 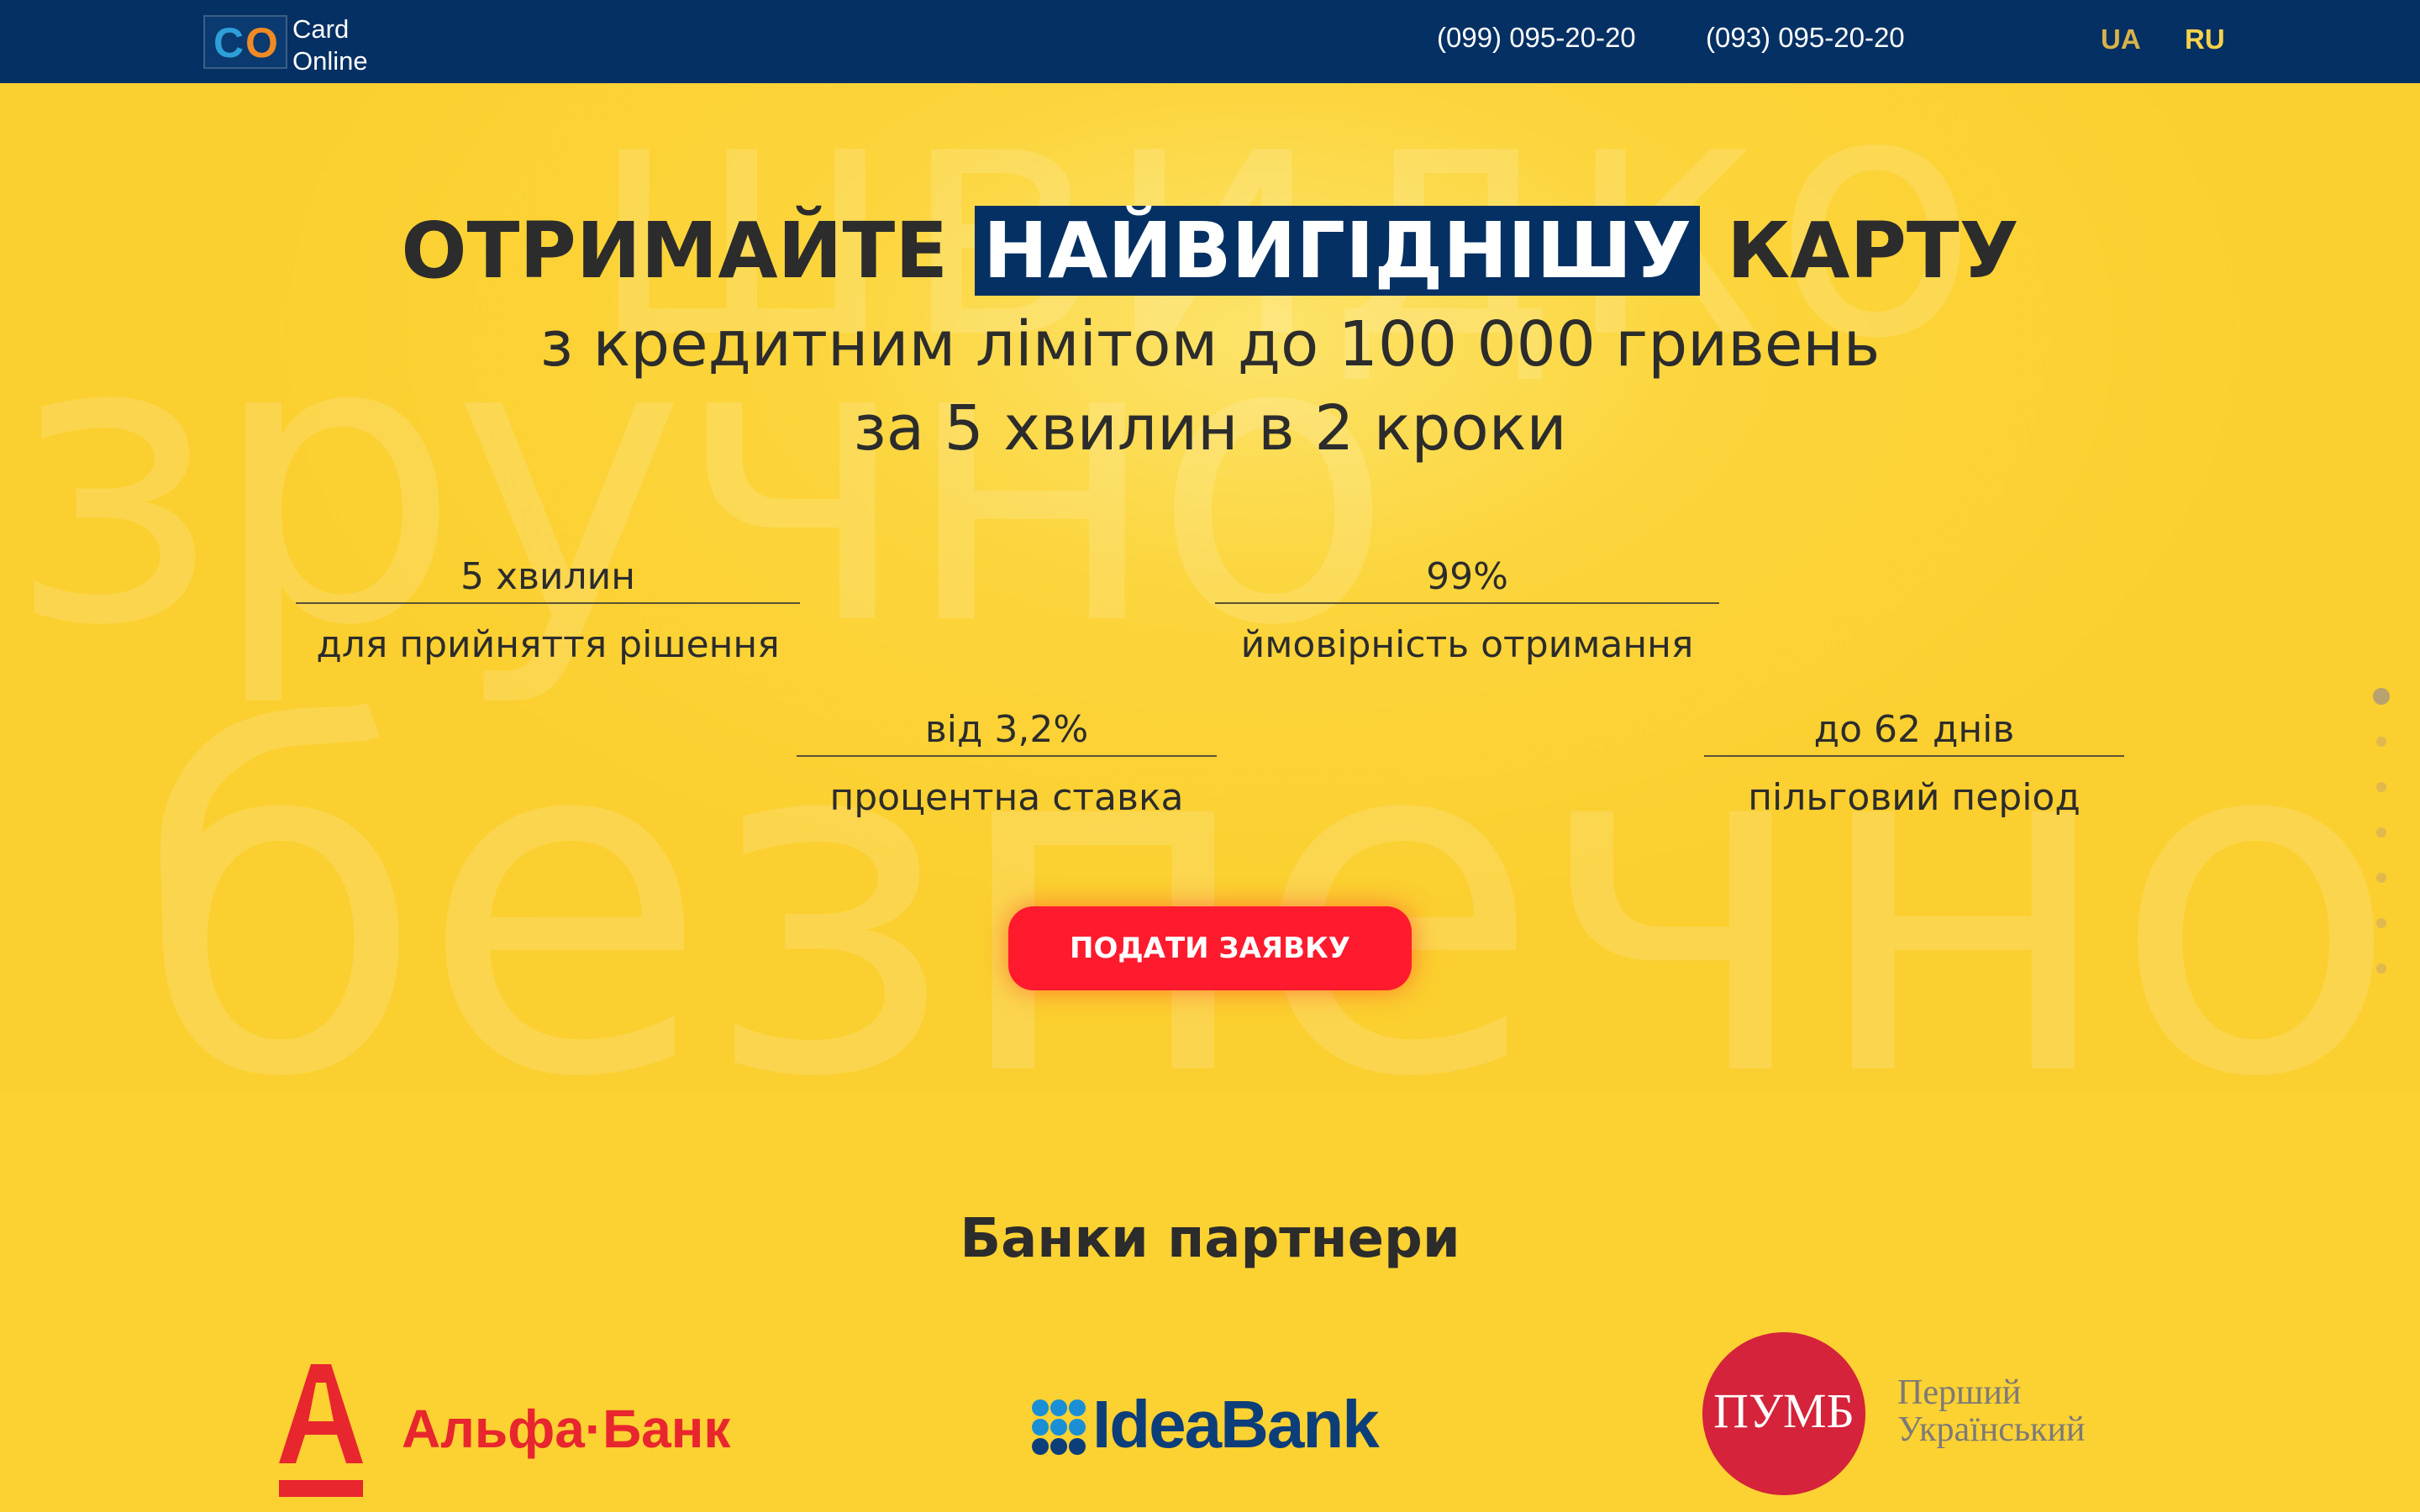 I want to click on logo-letter-c: C, so click(x=229, y=42).